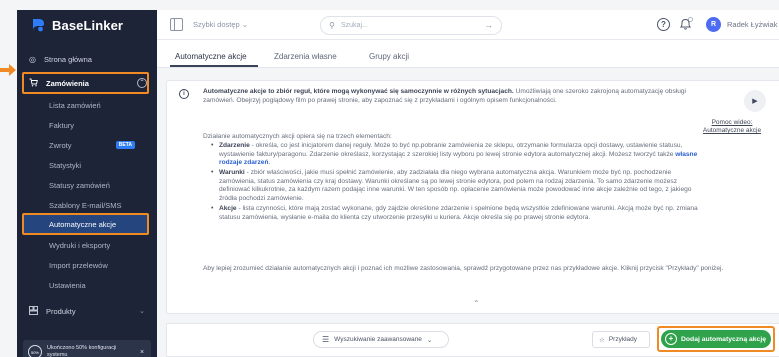  What do you see at coordinates (234, 145) in the screenshot?
I see `bullet-title: Zdarzenie` at bounding box center [234, 145].